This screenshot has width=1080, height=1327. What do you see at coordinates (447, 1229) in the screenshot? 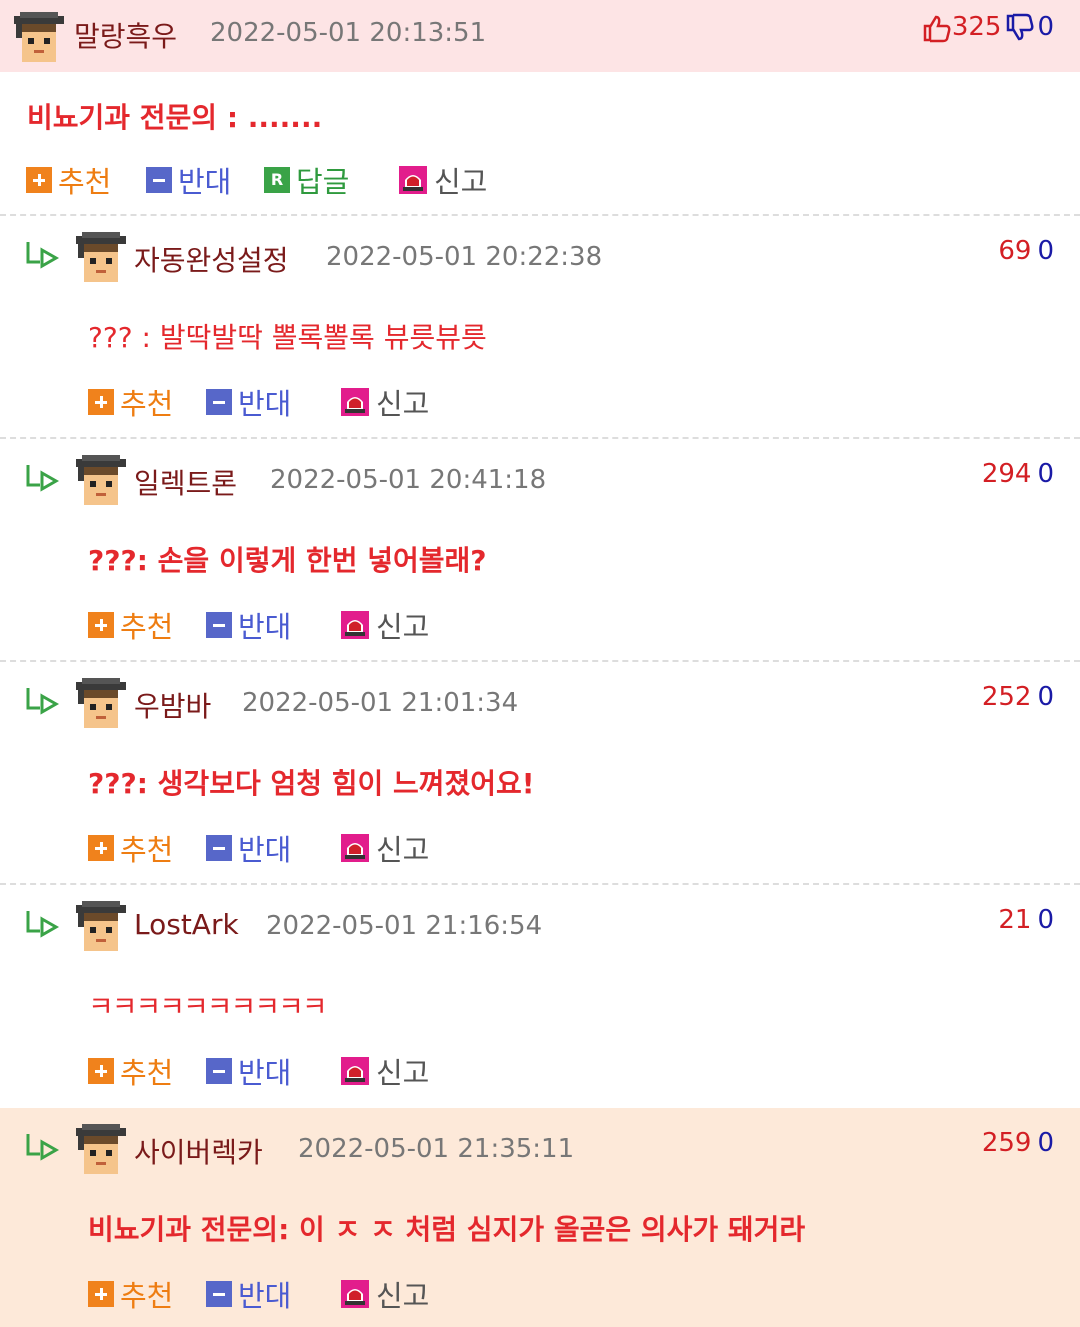
I see `comment-text: 비뇨기과 전문의: 이 ㅈ ㅈ 처럼 심지가 올곧은 의사가 돼거라` at bounding box center [447, 1229].